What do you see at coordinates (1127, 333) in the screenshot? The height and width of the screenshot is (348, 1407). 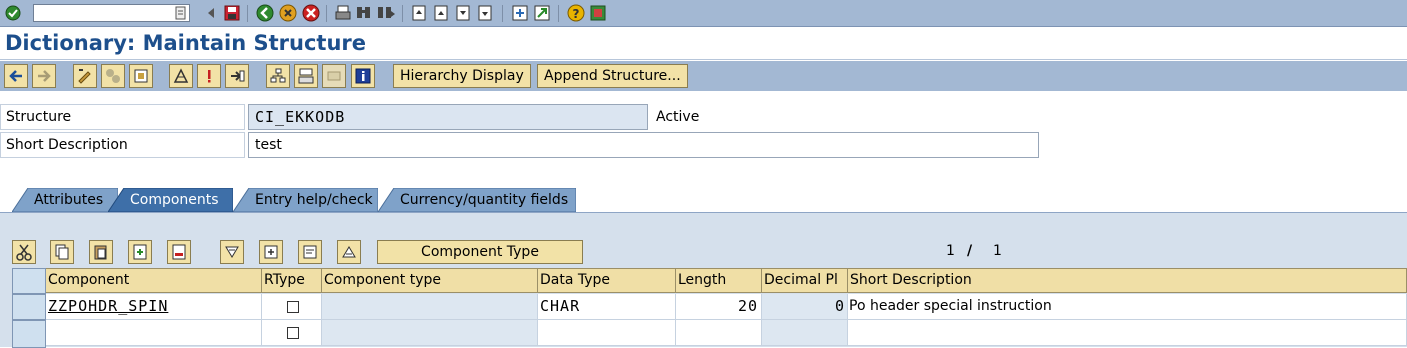 I see `cell-short-description` at bounding box center [1127, 333].